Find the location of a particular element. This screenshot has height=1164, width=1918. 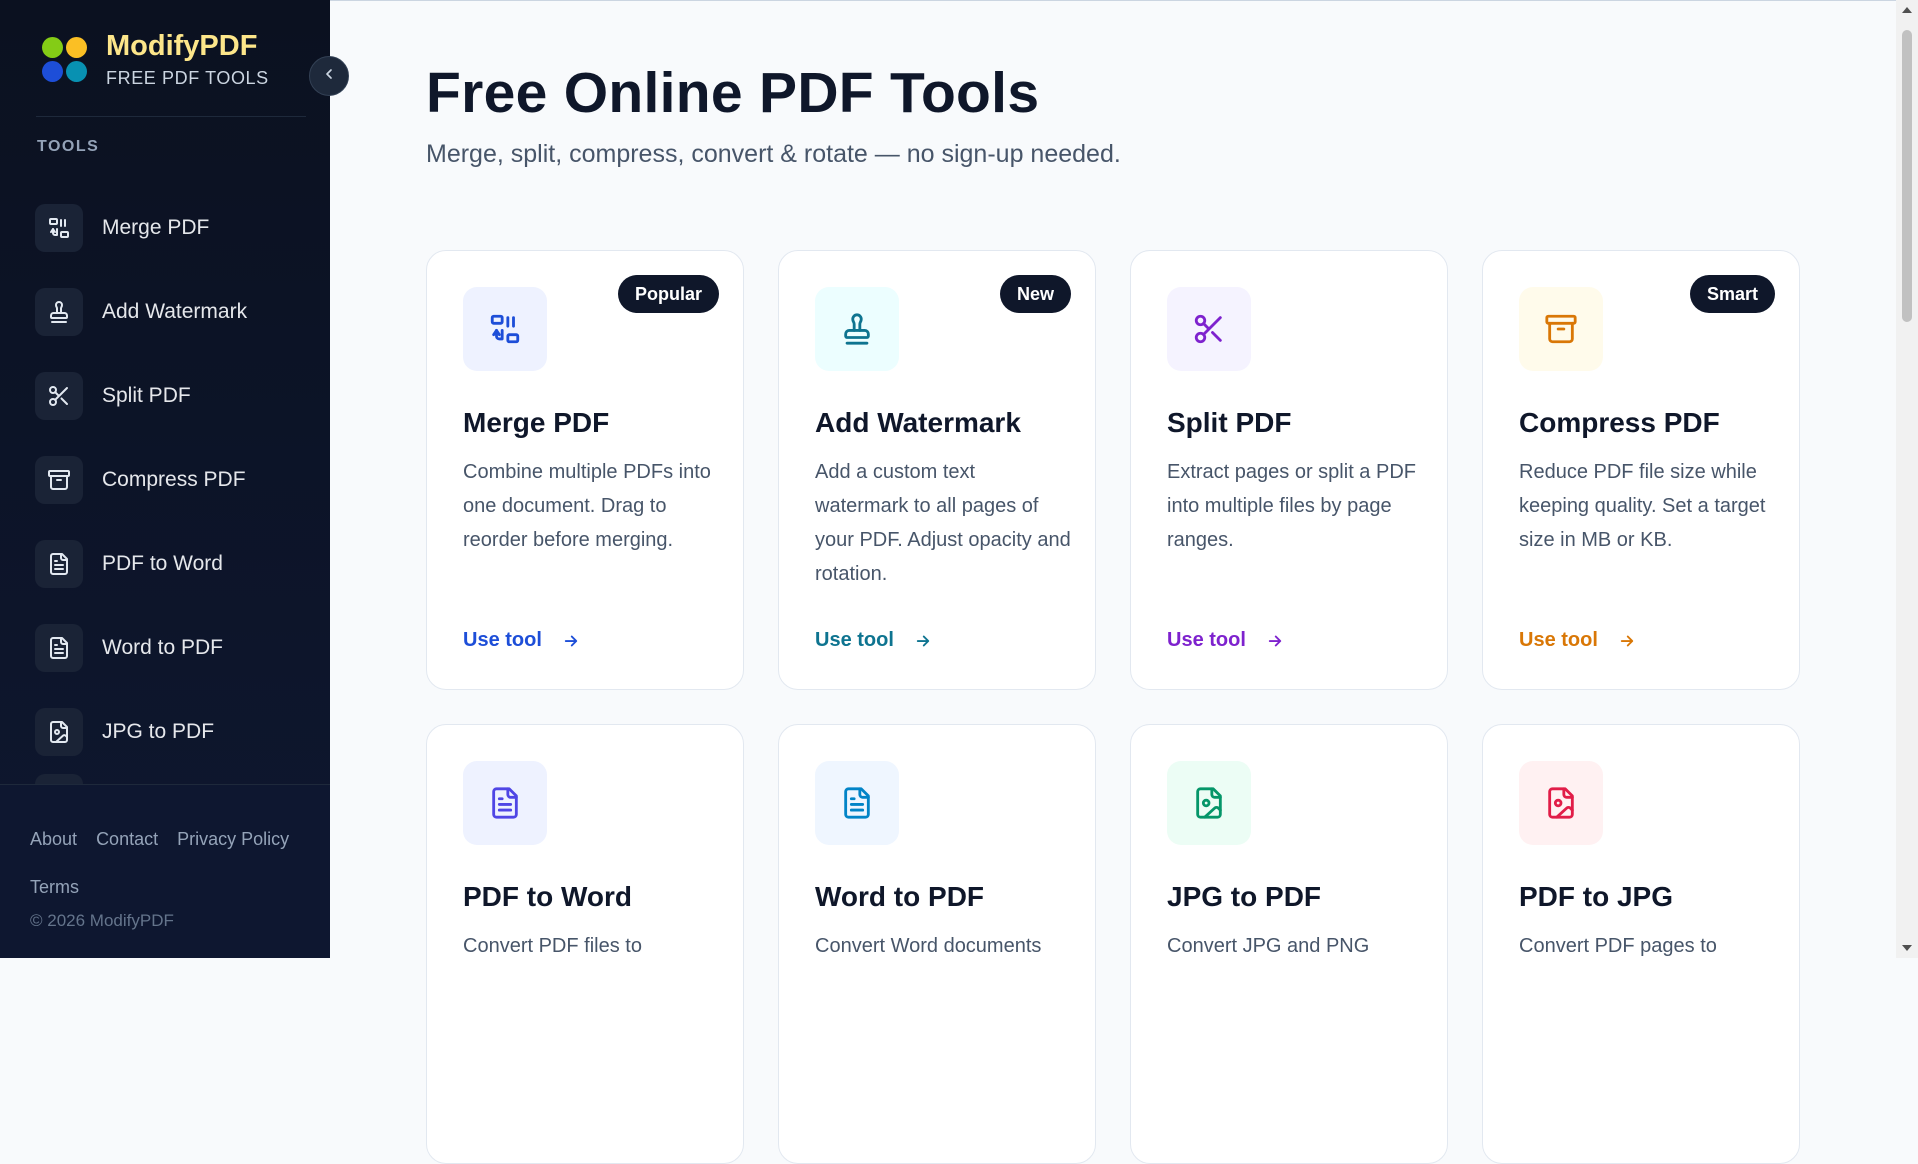

sidebar-item-merge-pdf: Merge PDF is located at coordinates (175, 228).